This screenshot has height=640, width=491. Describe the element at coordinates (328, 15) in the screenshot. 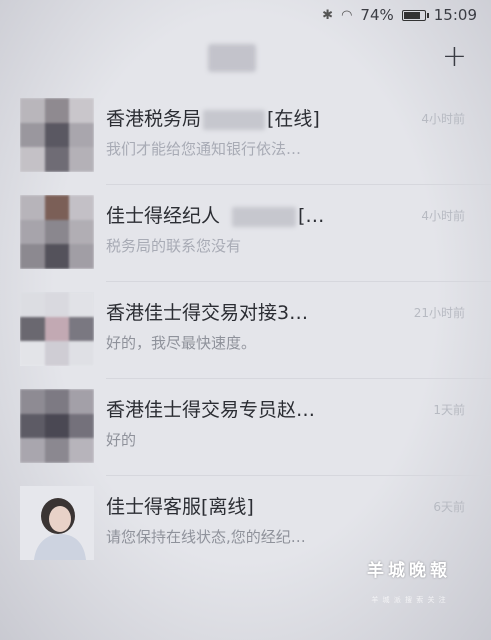

I see `bluetooth-icon: ✱` at that location.